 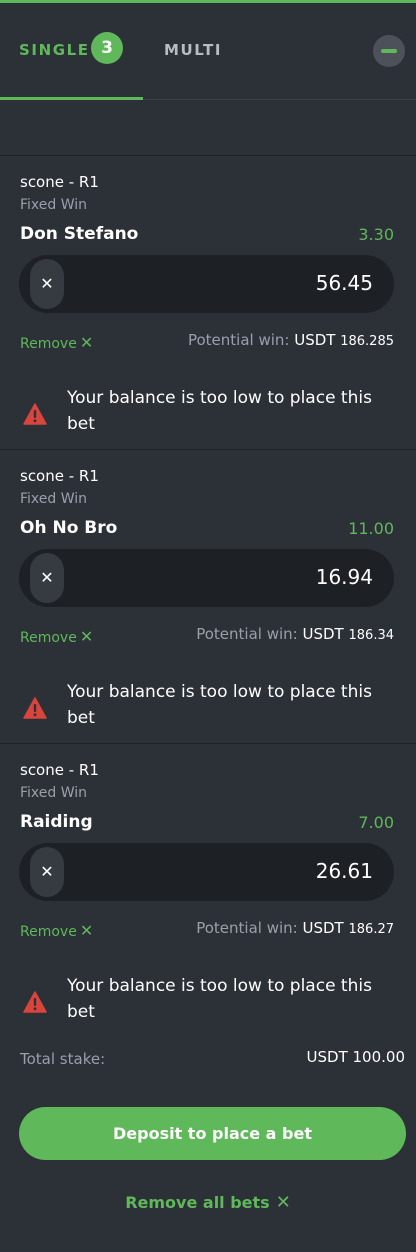 I want to click on stake-input: ✕ 56.45, so click(x=206, y=284).